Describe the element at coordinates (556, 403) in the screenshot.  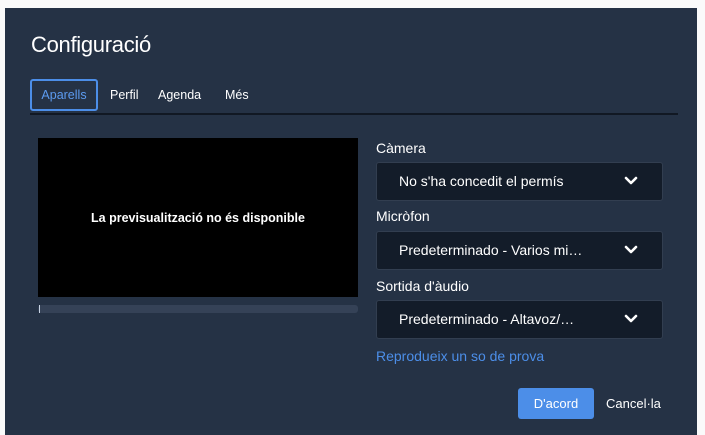
I see `ok-button: D'acord` at that location.